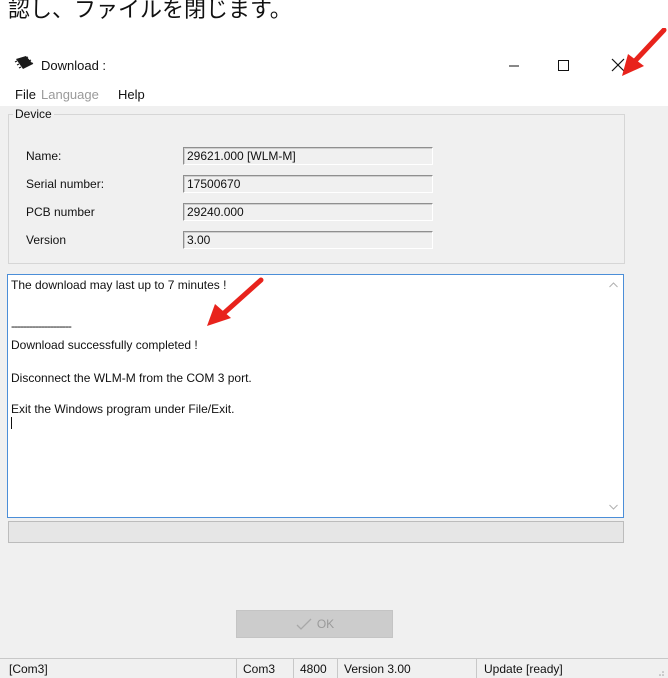 The height and width of the screenshot is (678, 668). Describe the element at coordinates (316, 532) in the screenshot. I see `progress-bar` at that location.